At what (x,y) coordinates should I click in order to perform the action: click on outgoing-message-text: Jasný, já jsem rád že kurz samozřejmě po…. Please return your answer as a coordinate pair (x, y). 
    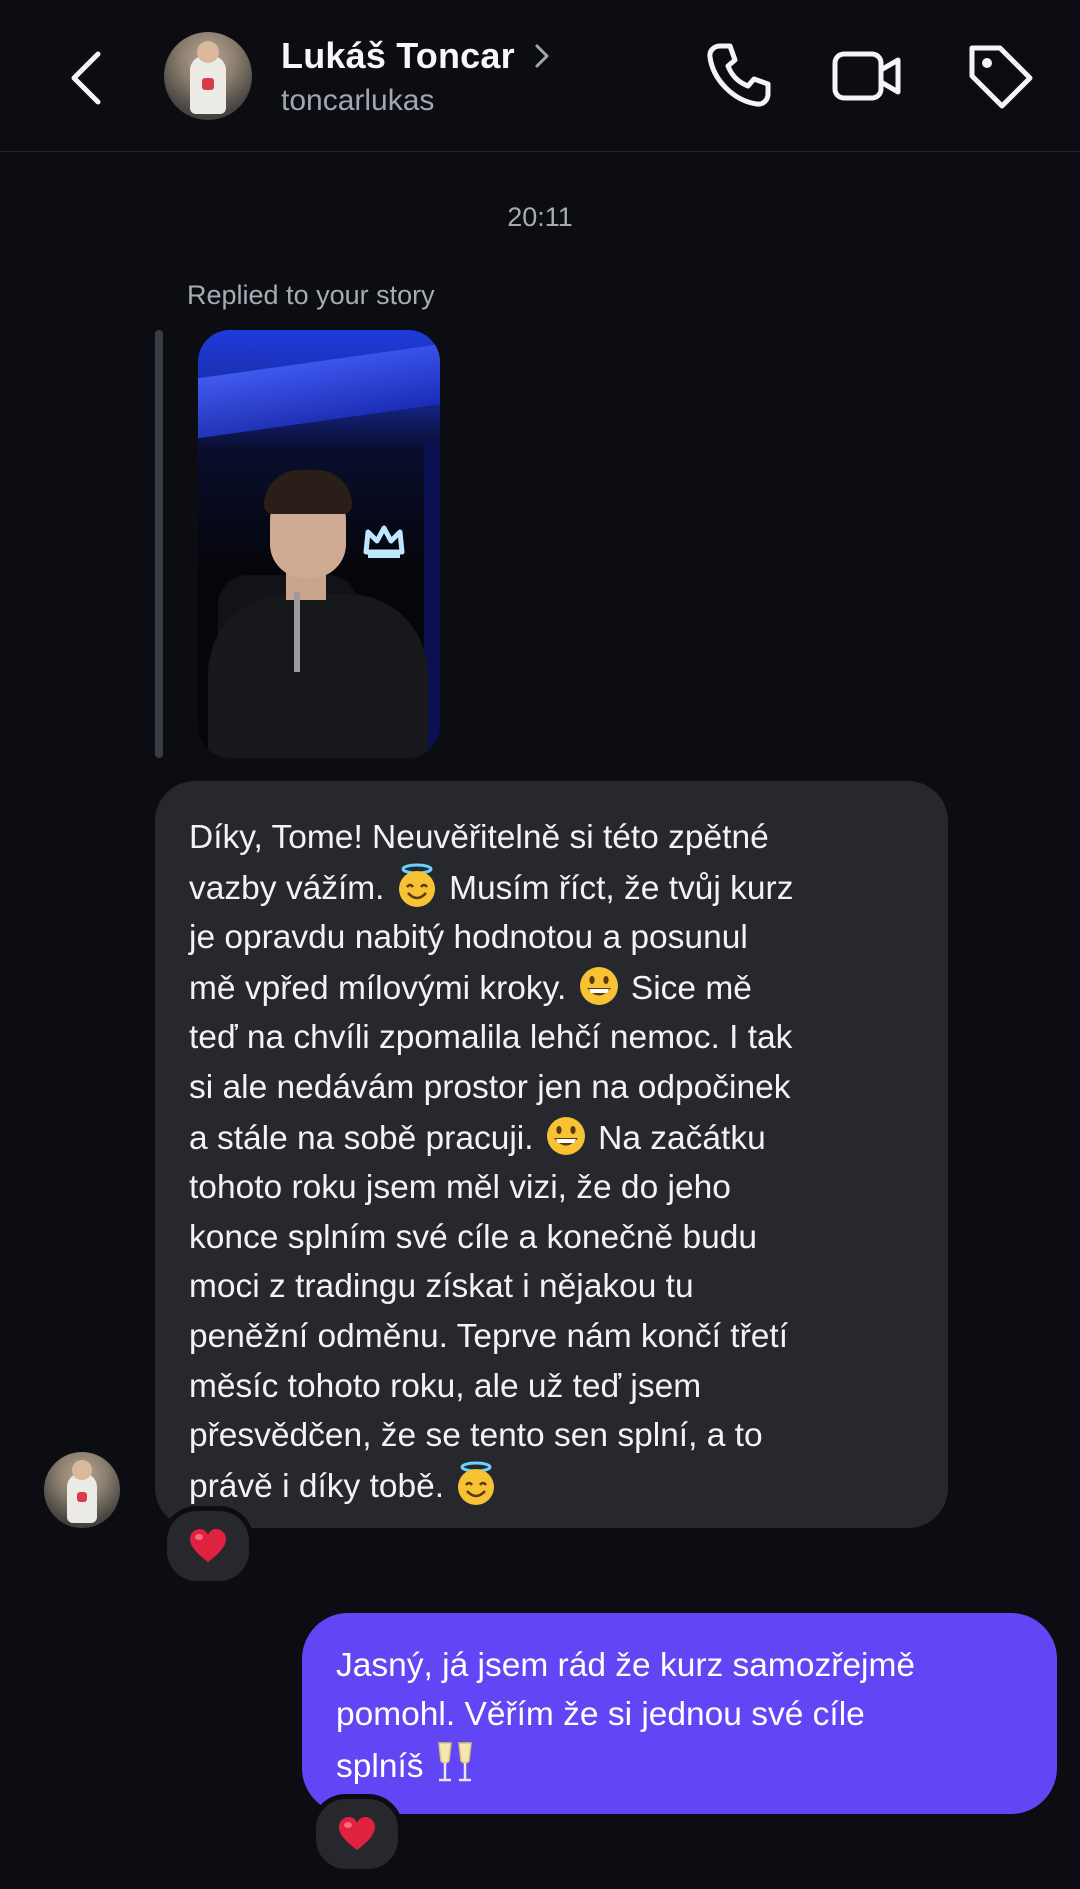
    Looking at the image, I should click on (625, 1716).